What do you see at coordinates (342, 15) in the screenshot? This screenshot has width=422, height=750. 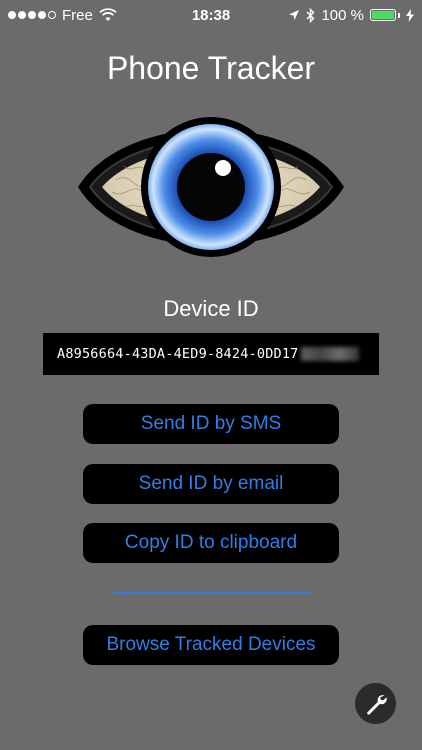 I see `battery-percentage: 100 %` at bounding box center [342, 15].